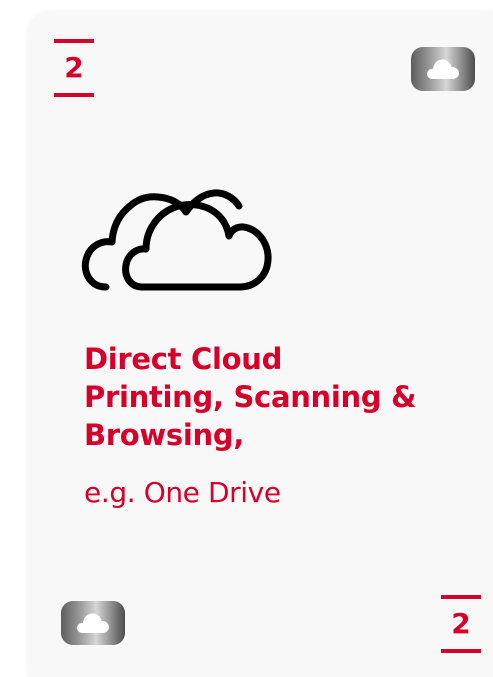 The image size is (493, 677). I want to click on card-subtitle: e.g. One Drive, so click(182, 492).